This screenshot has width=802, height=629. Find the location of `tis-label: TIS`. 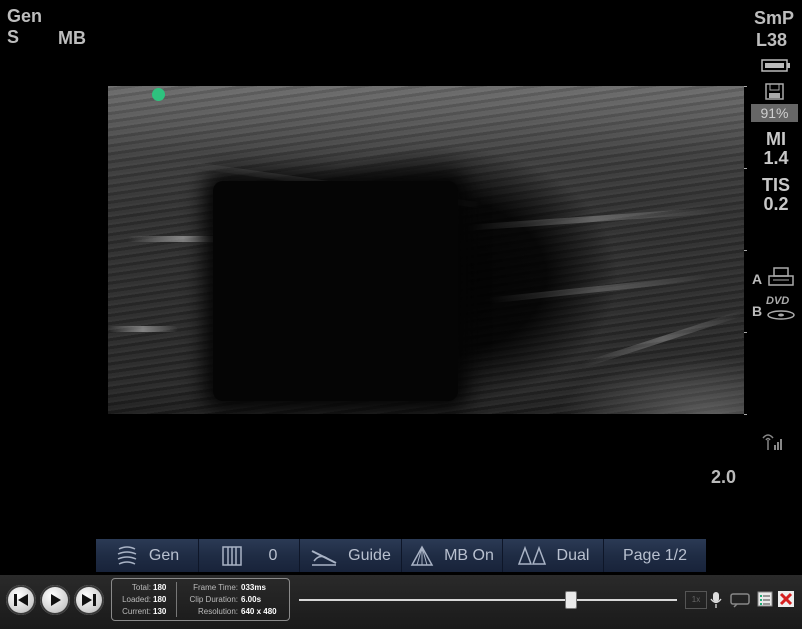

tis-label: TIS is located at coordinates (775, 185).